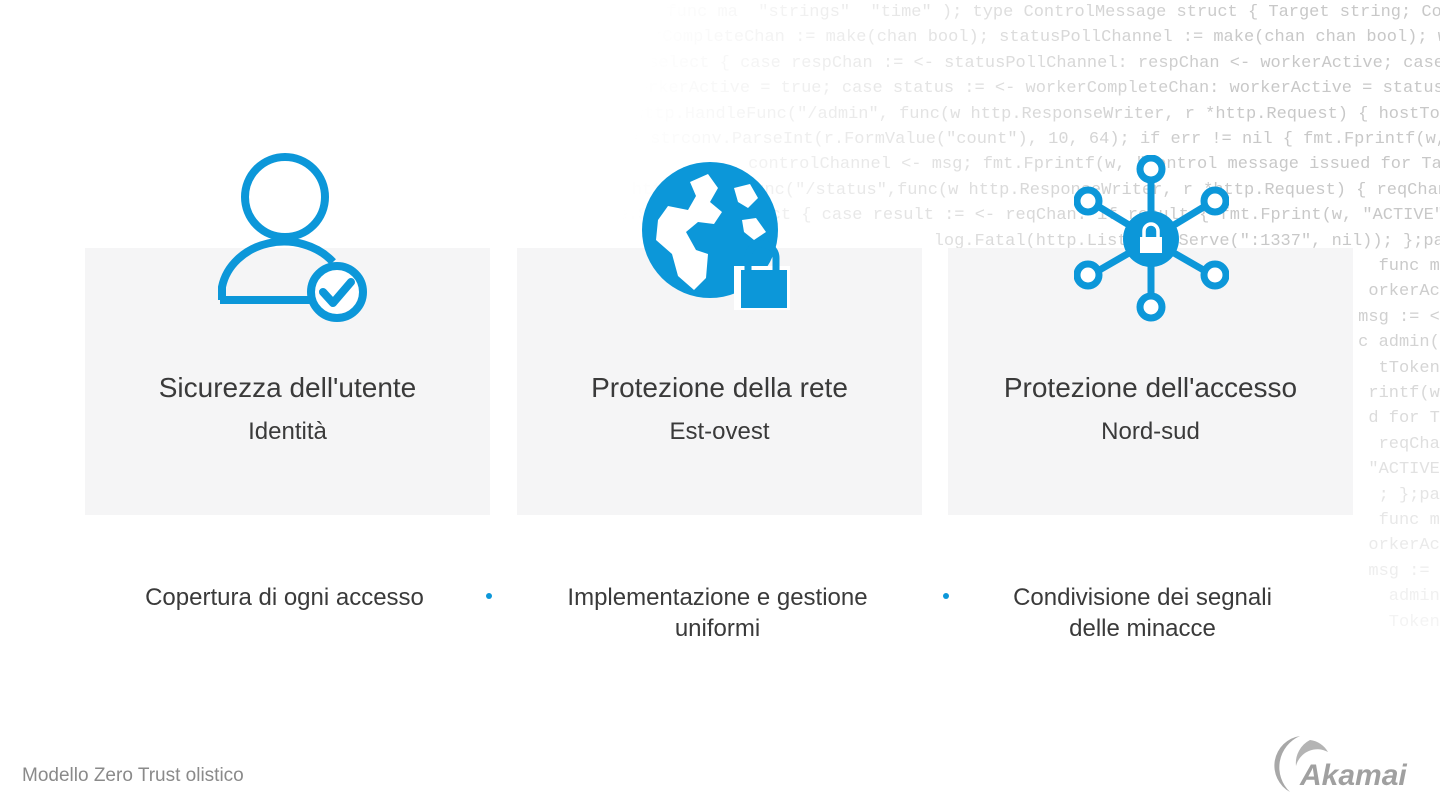 The image size is (1440, 810). Describe the element at coordinates (1353, 775) in the screenshot. I see `svg-text: Akamai` at that location.